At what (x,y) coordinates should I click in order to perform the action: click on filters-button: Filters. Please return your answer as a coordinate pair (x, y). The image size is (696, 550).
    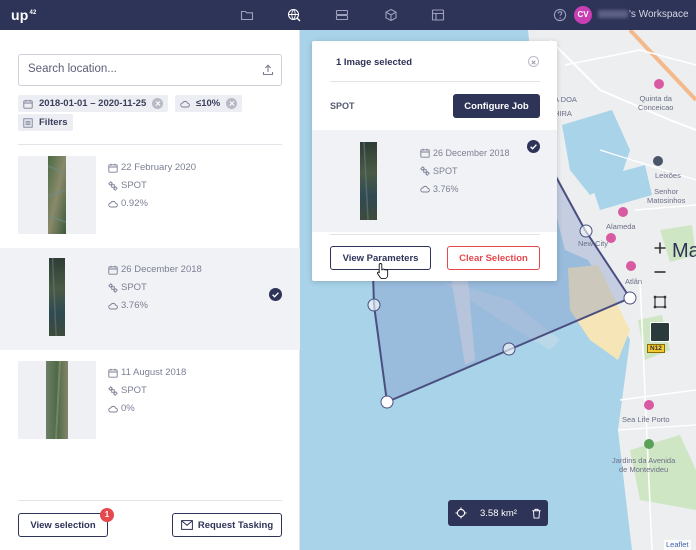
    Looking at the image, I should click on (45, 122).